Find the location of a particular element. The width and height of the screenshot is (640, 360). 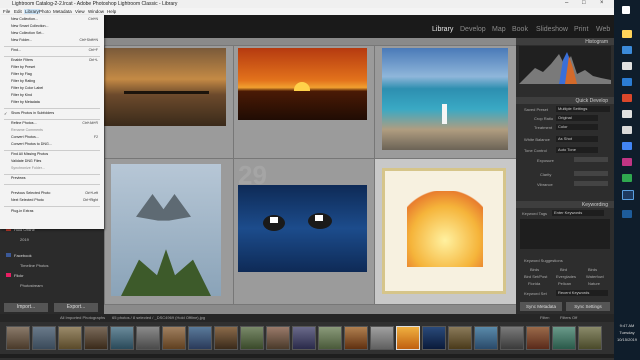

menu-item: Show Photos in Subfolders is located at coordinates (32, 113).